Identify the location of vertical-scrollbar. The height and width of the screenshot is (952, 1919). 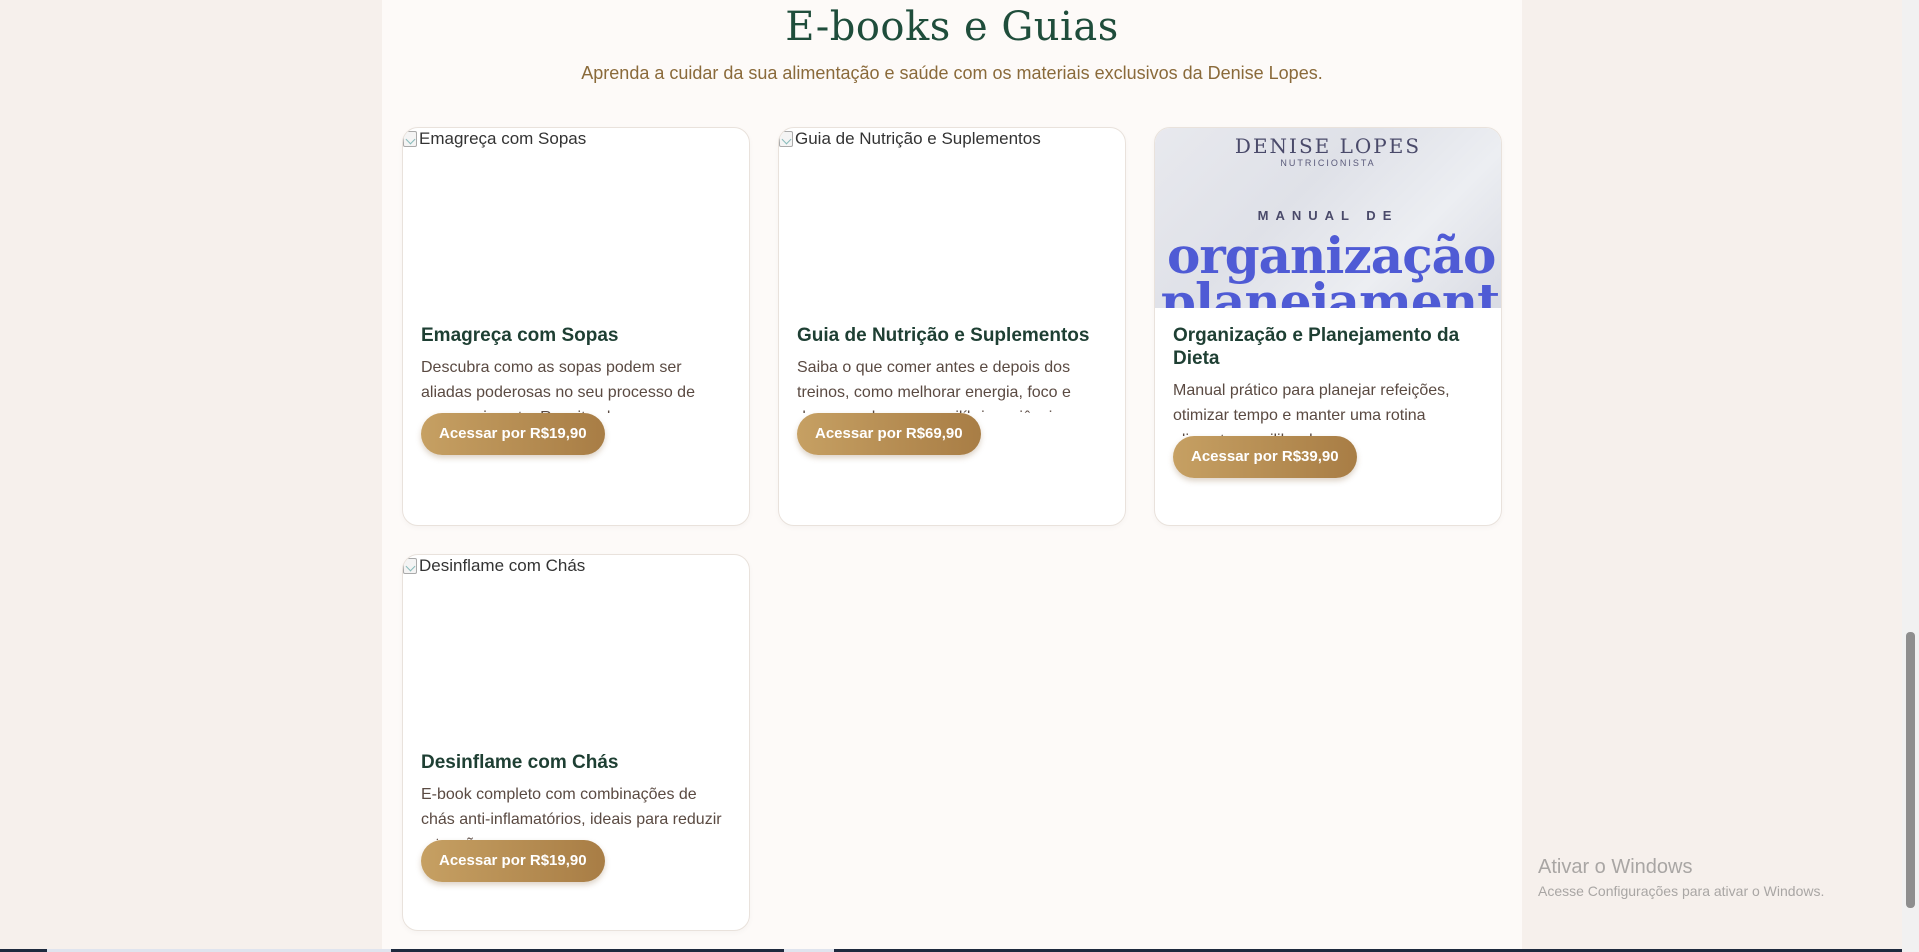
(1910, 476).